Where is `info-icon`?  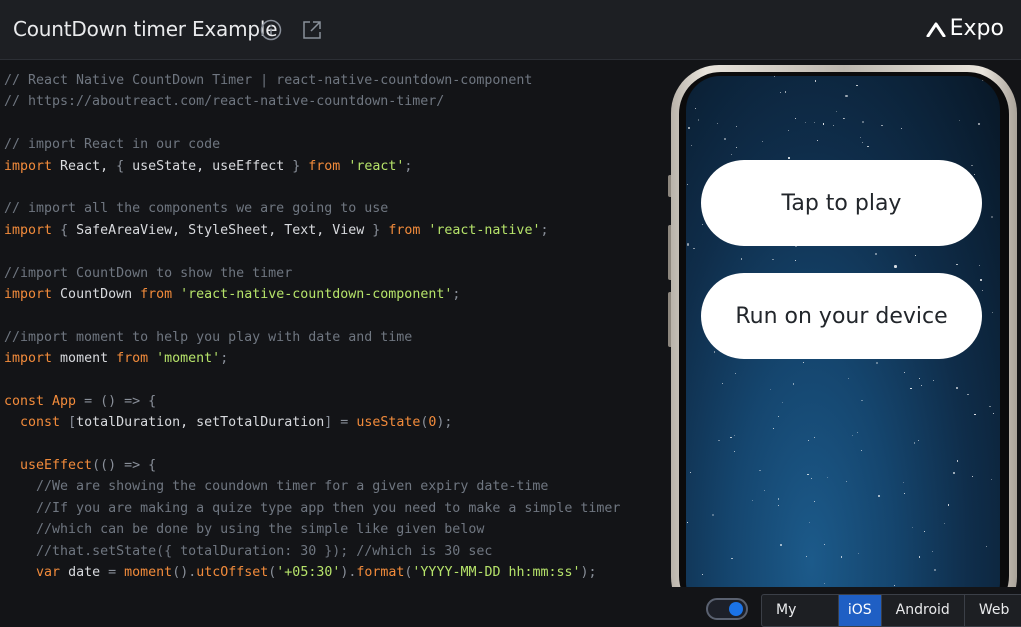 info-icon is located at coordinates (271, 30).